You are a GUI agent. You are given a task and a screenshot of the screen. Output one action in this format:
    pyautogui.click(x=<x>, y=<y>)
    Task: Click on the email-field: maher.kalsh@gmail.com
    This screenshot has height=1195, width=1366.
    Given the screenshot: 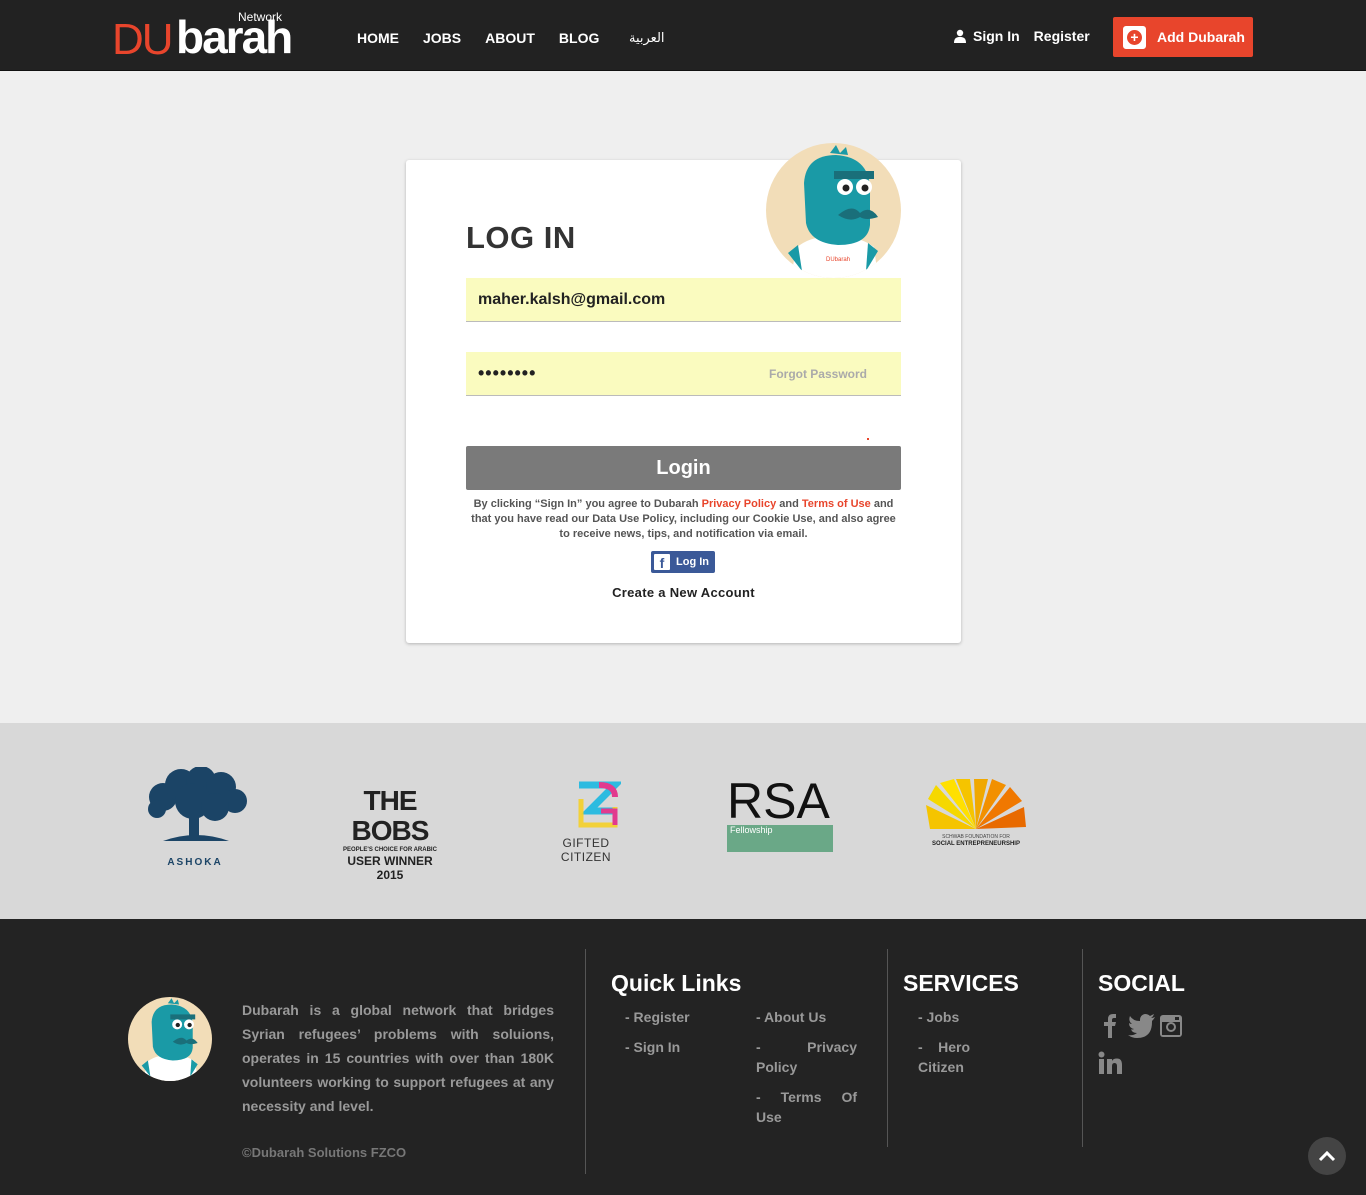 What is the action you would take?
    pyautogui.click(x=683, y=300)
    